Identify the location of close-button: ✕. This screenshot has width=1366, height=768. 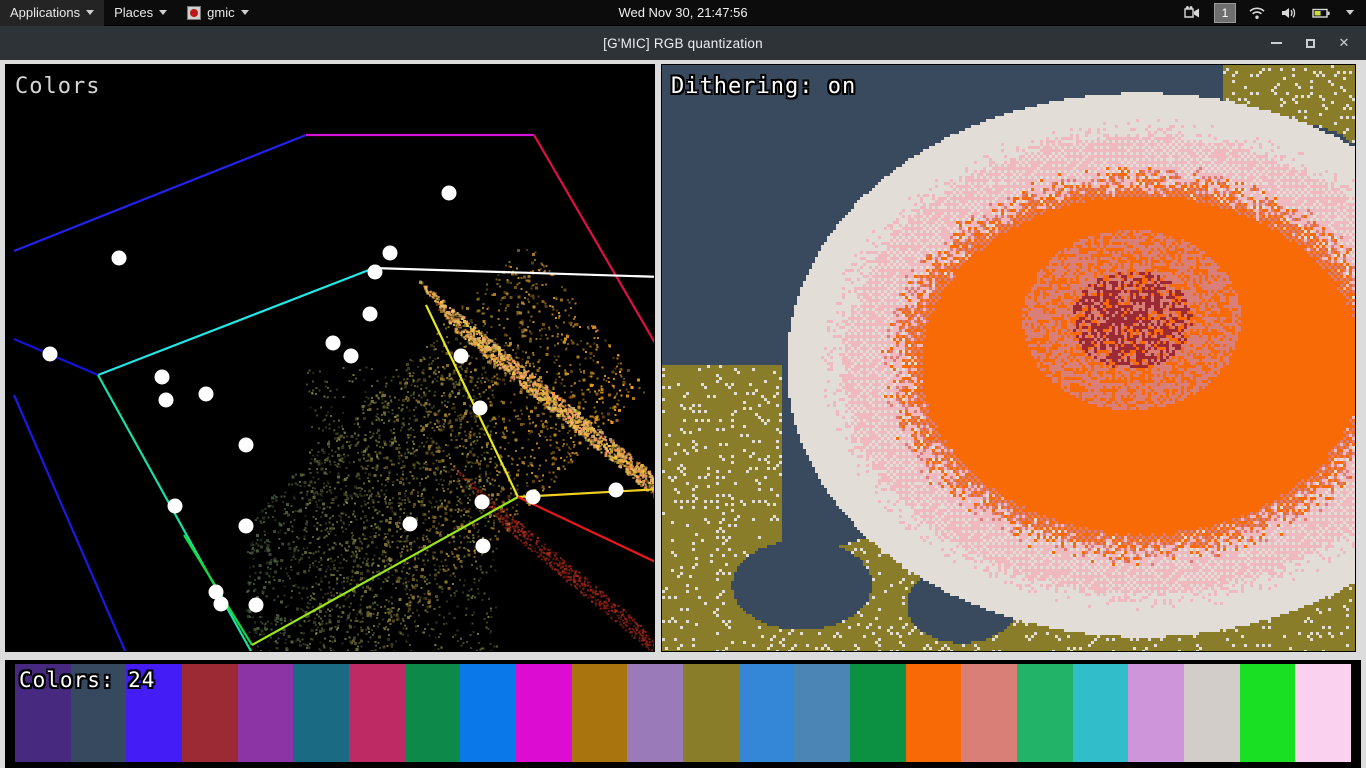
(1344, 43).